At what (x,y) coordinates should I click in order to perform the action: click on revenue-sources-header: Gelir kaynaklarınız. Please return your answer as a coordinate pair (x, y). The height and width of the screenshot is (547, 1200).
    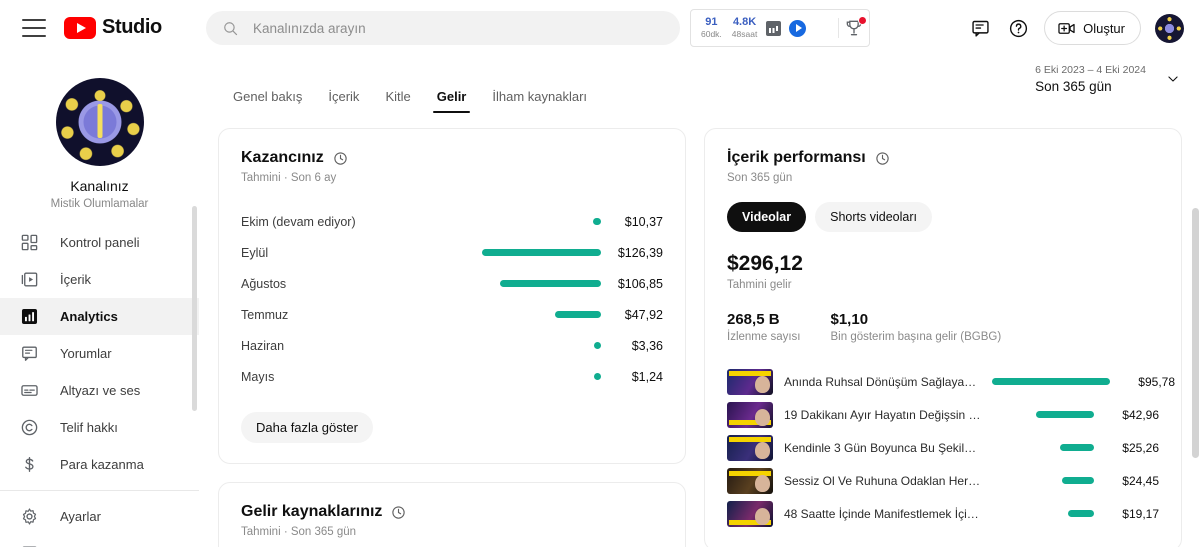
    Looking at the image, I should click on (452, 512).